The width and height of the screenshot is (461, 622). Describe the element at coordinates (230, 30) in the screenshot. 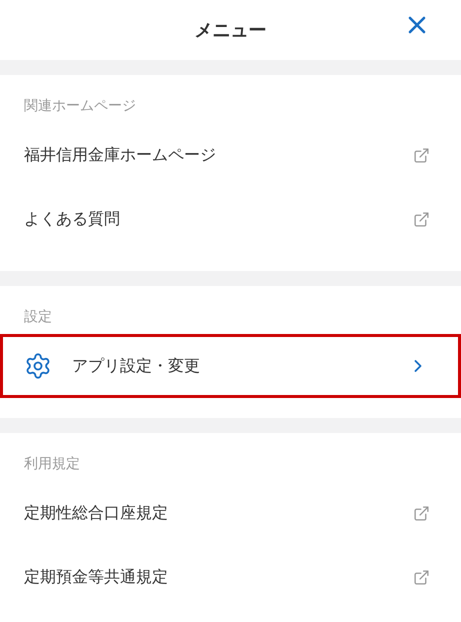

I see `header-title: メニュー` at that location.